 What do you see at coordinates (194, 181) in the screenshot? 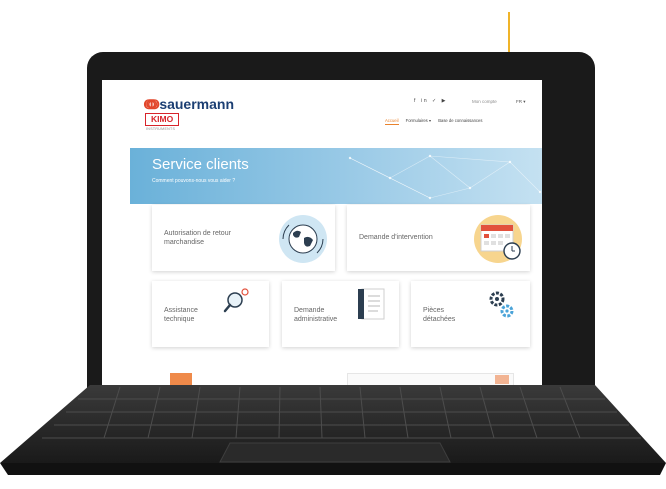
I see `banner-subtitle: Comment pouvons-nous vous aider ?` at bounding box center [194, 181].